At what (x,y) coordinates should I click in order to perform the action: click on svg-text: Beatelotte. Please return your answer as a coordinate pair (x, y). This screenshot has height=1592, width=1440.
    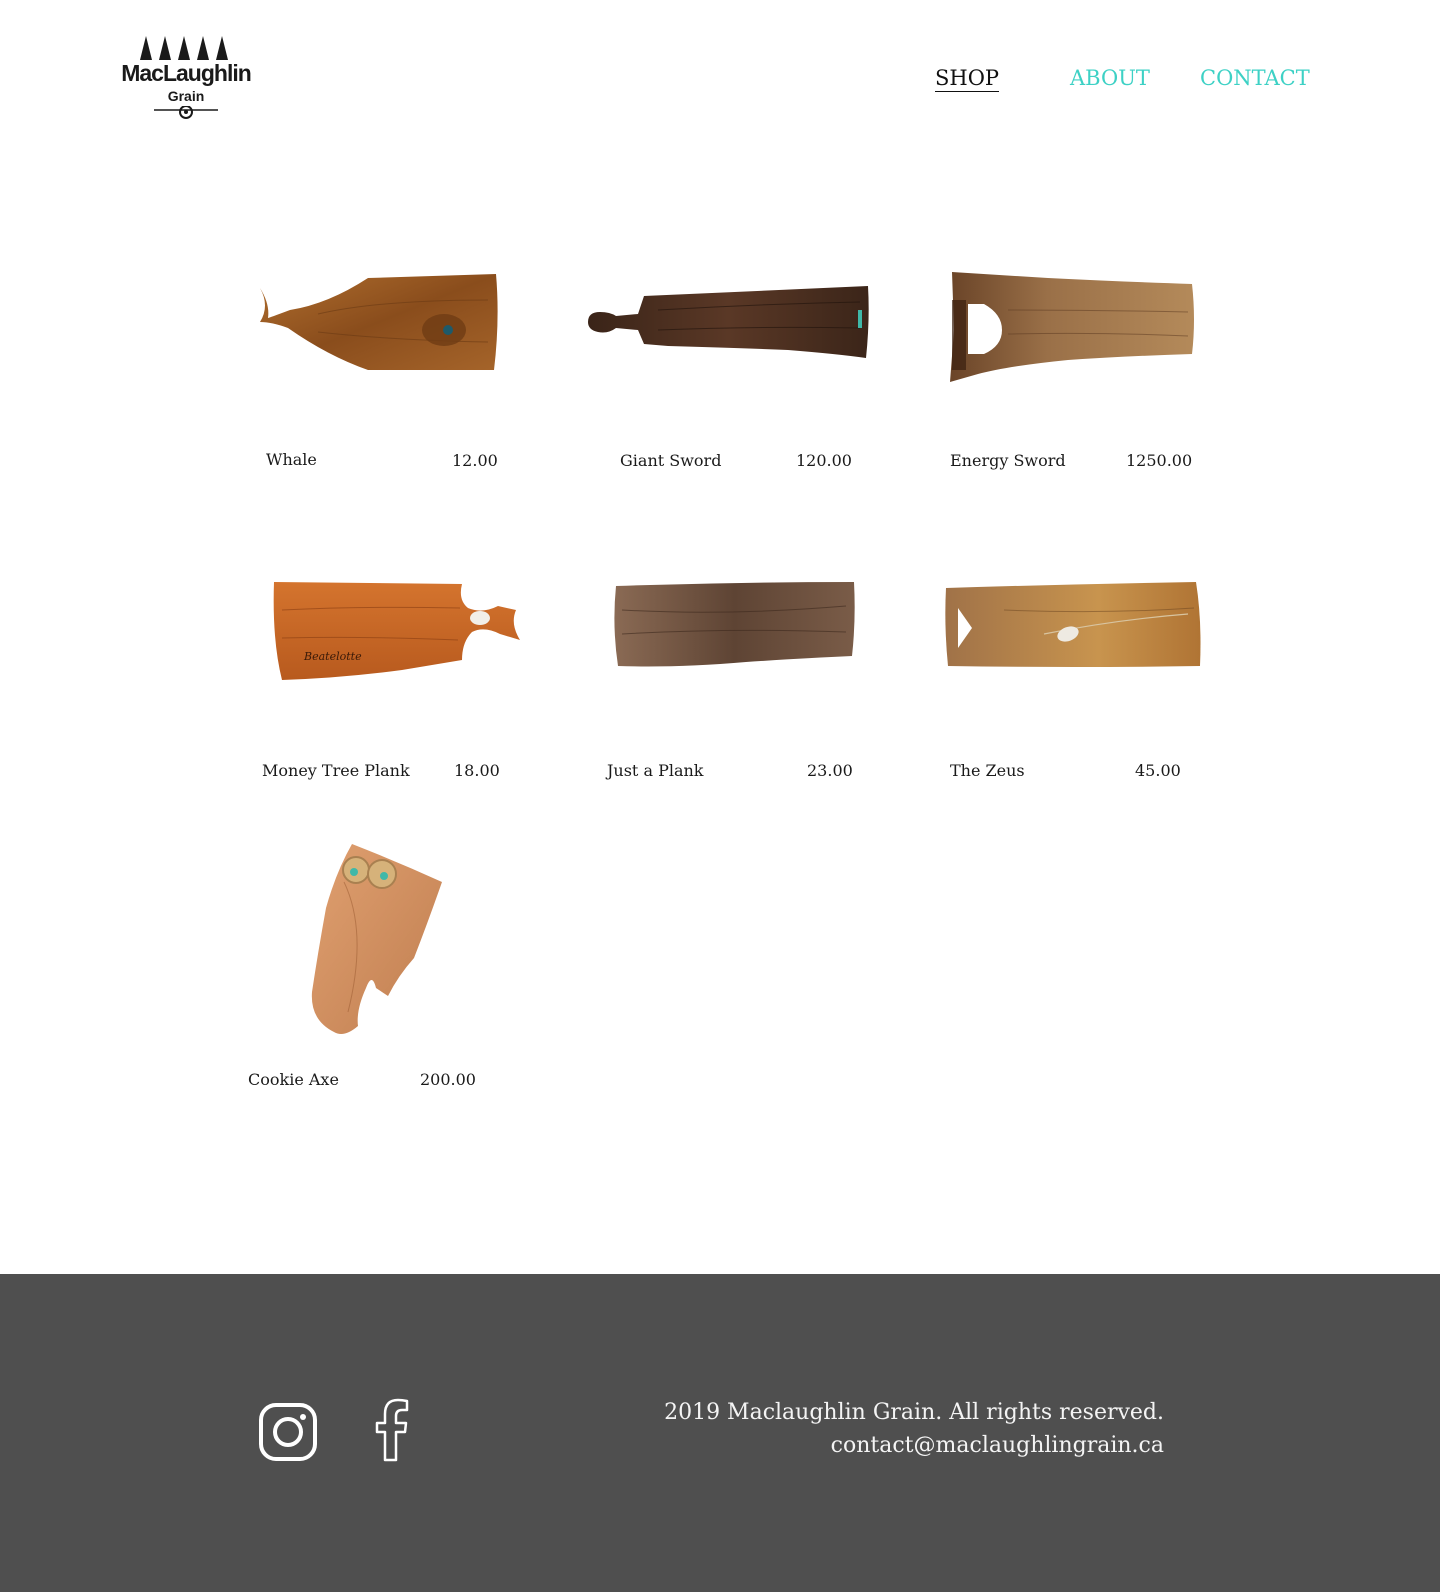
    Looking at the image, I should click on (332, 656).